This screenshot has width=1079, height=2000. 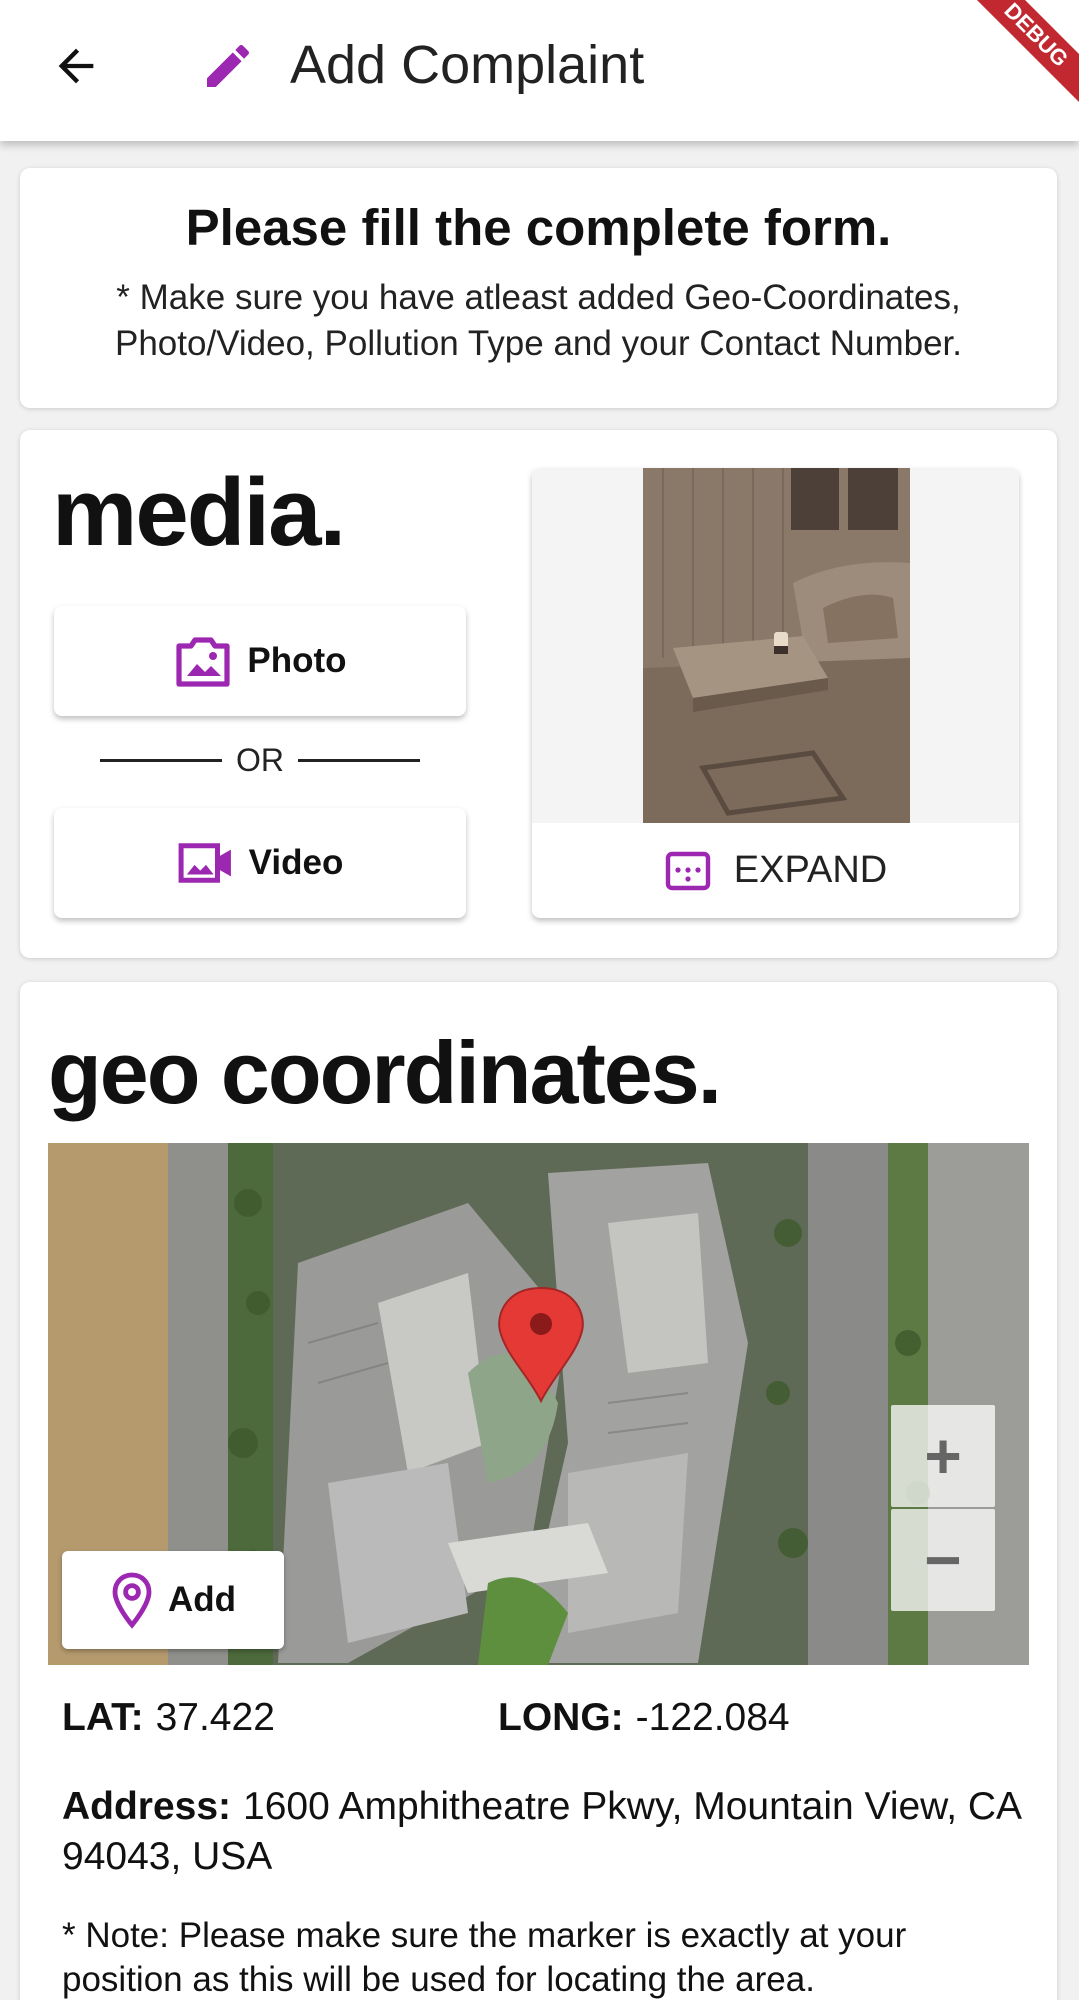 I want to click on photo-button-label: Photo, so click(x=297, y=660).